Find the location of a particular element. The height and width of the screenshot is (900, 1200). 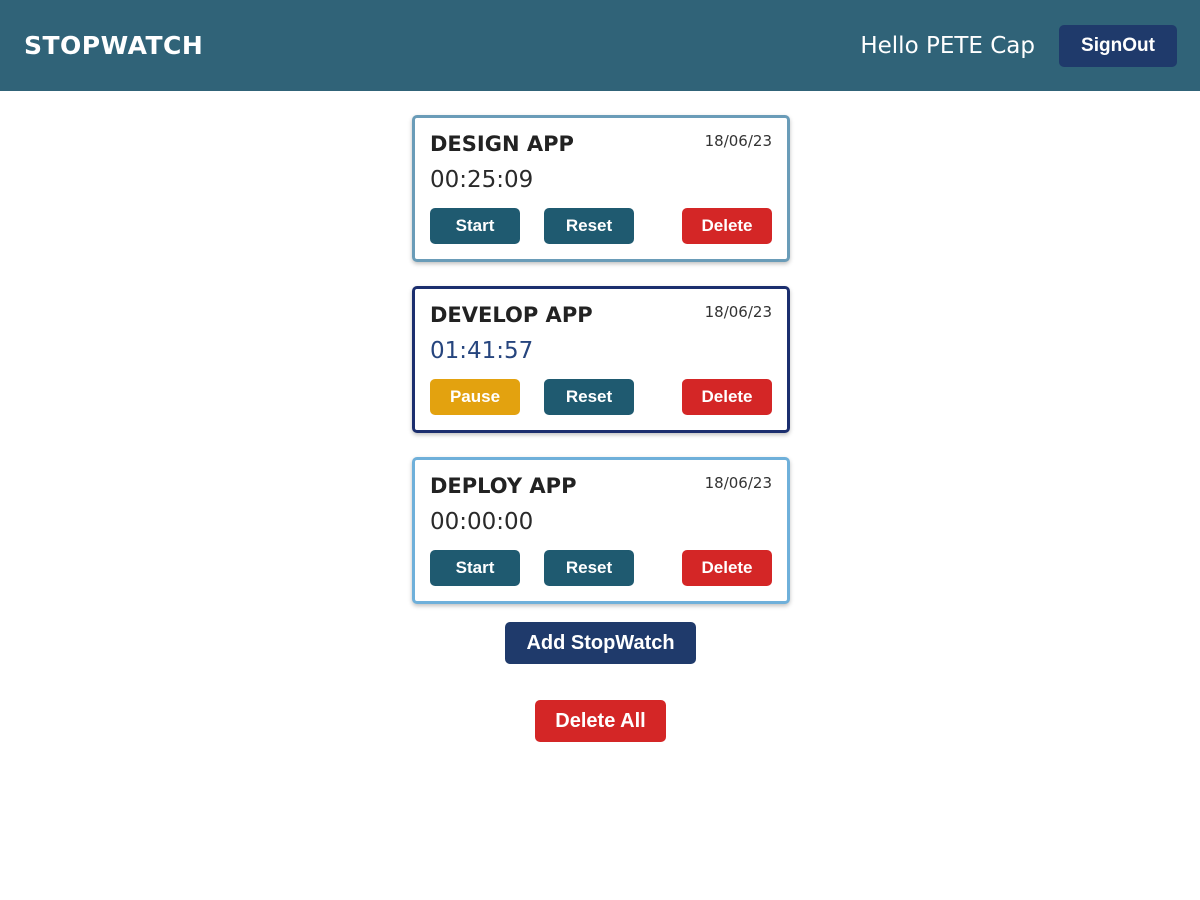

stopwatch-time: 00:00:00 is located at coordinates (482, 522).